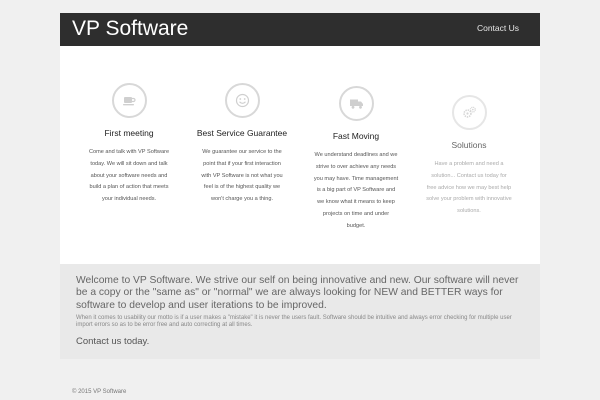  I want to click on feature-title: Best Service Guarantee, so click(242, 133).